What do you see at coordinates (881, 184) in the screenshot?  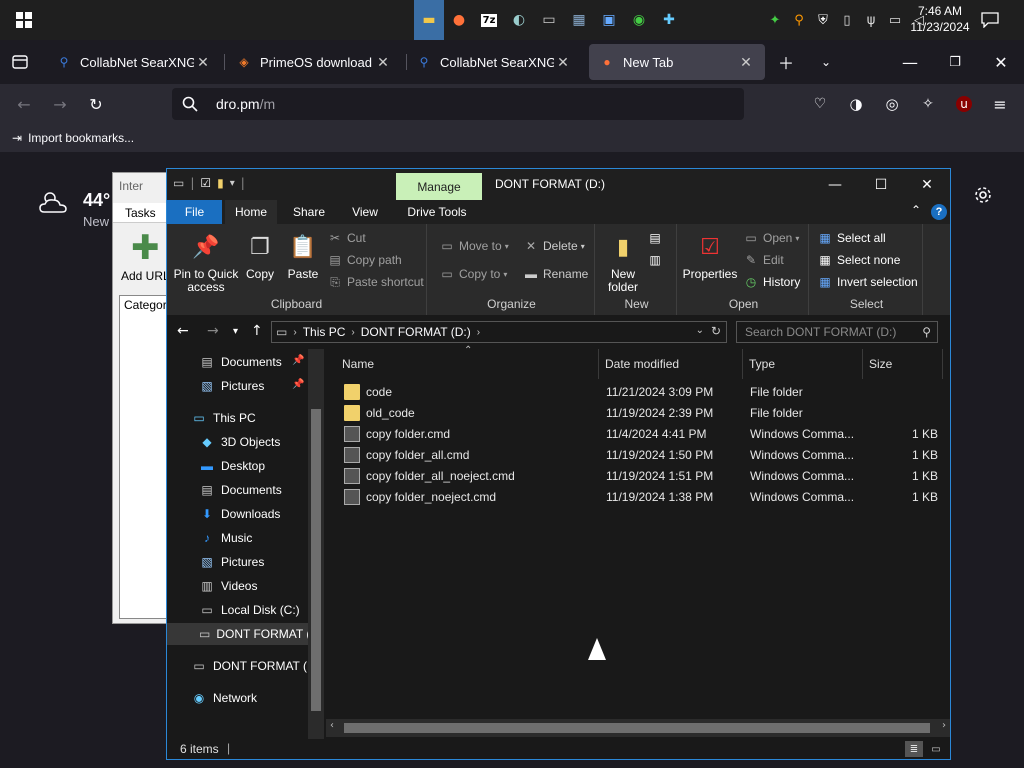 I see `maximize-button: ☐` at bounding box center [881, 184].